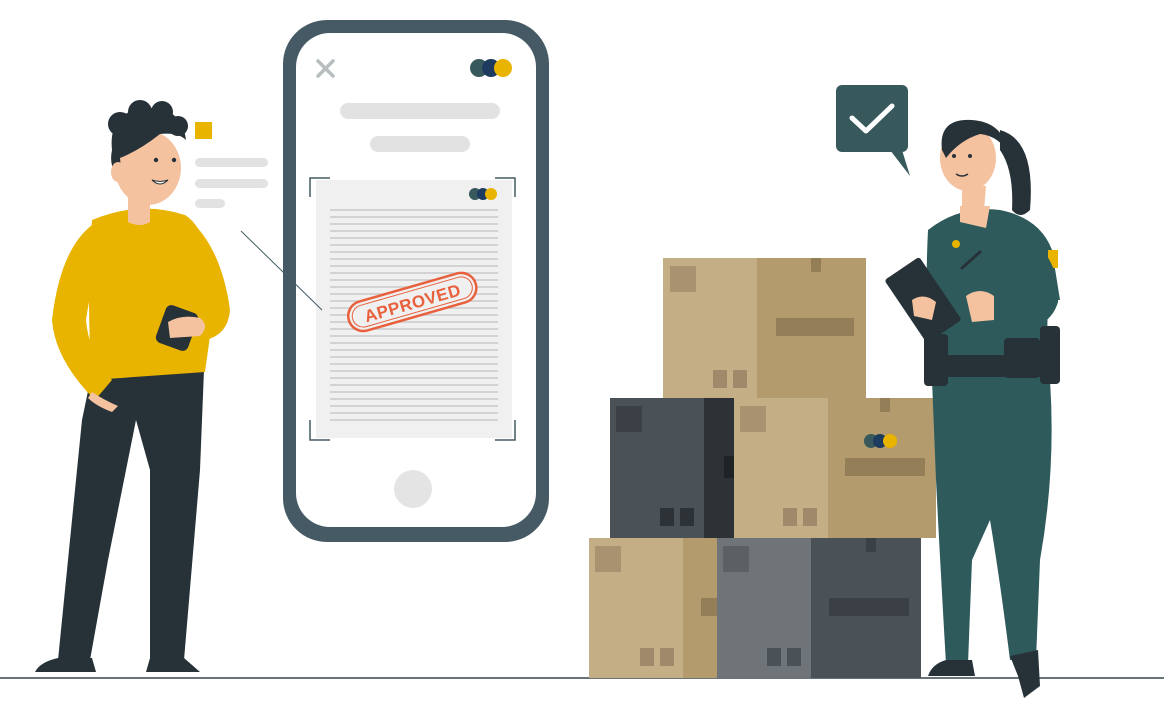 The height and width of the screenshot is (702, 1164). I want to click on box-bottom-right, so click(819, 608).